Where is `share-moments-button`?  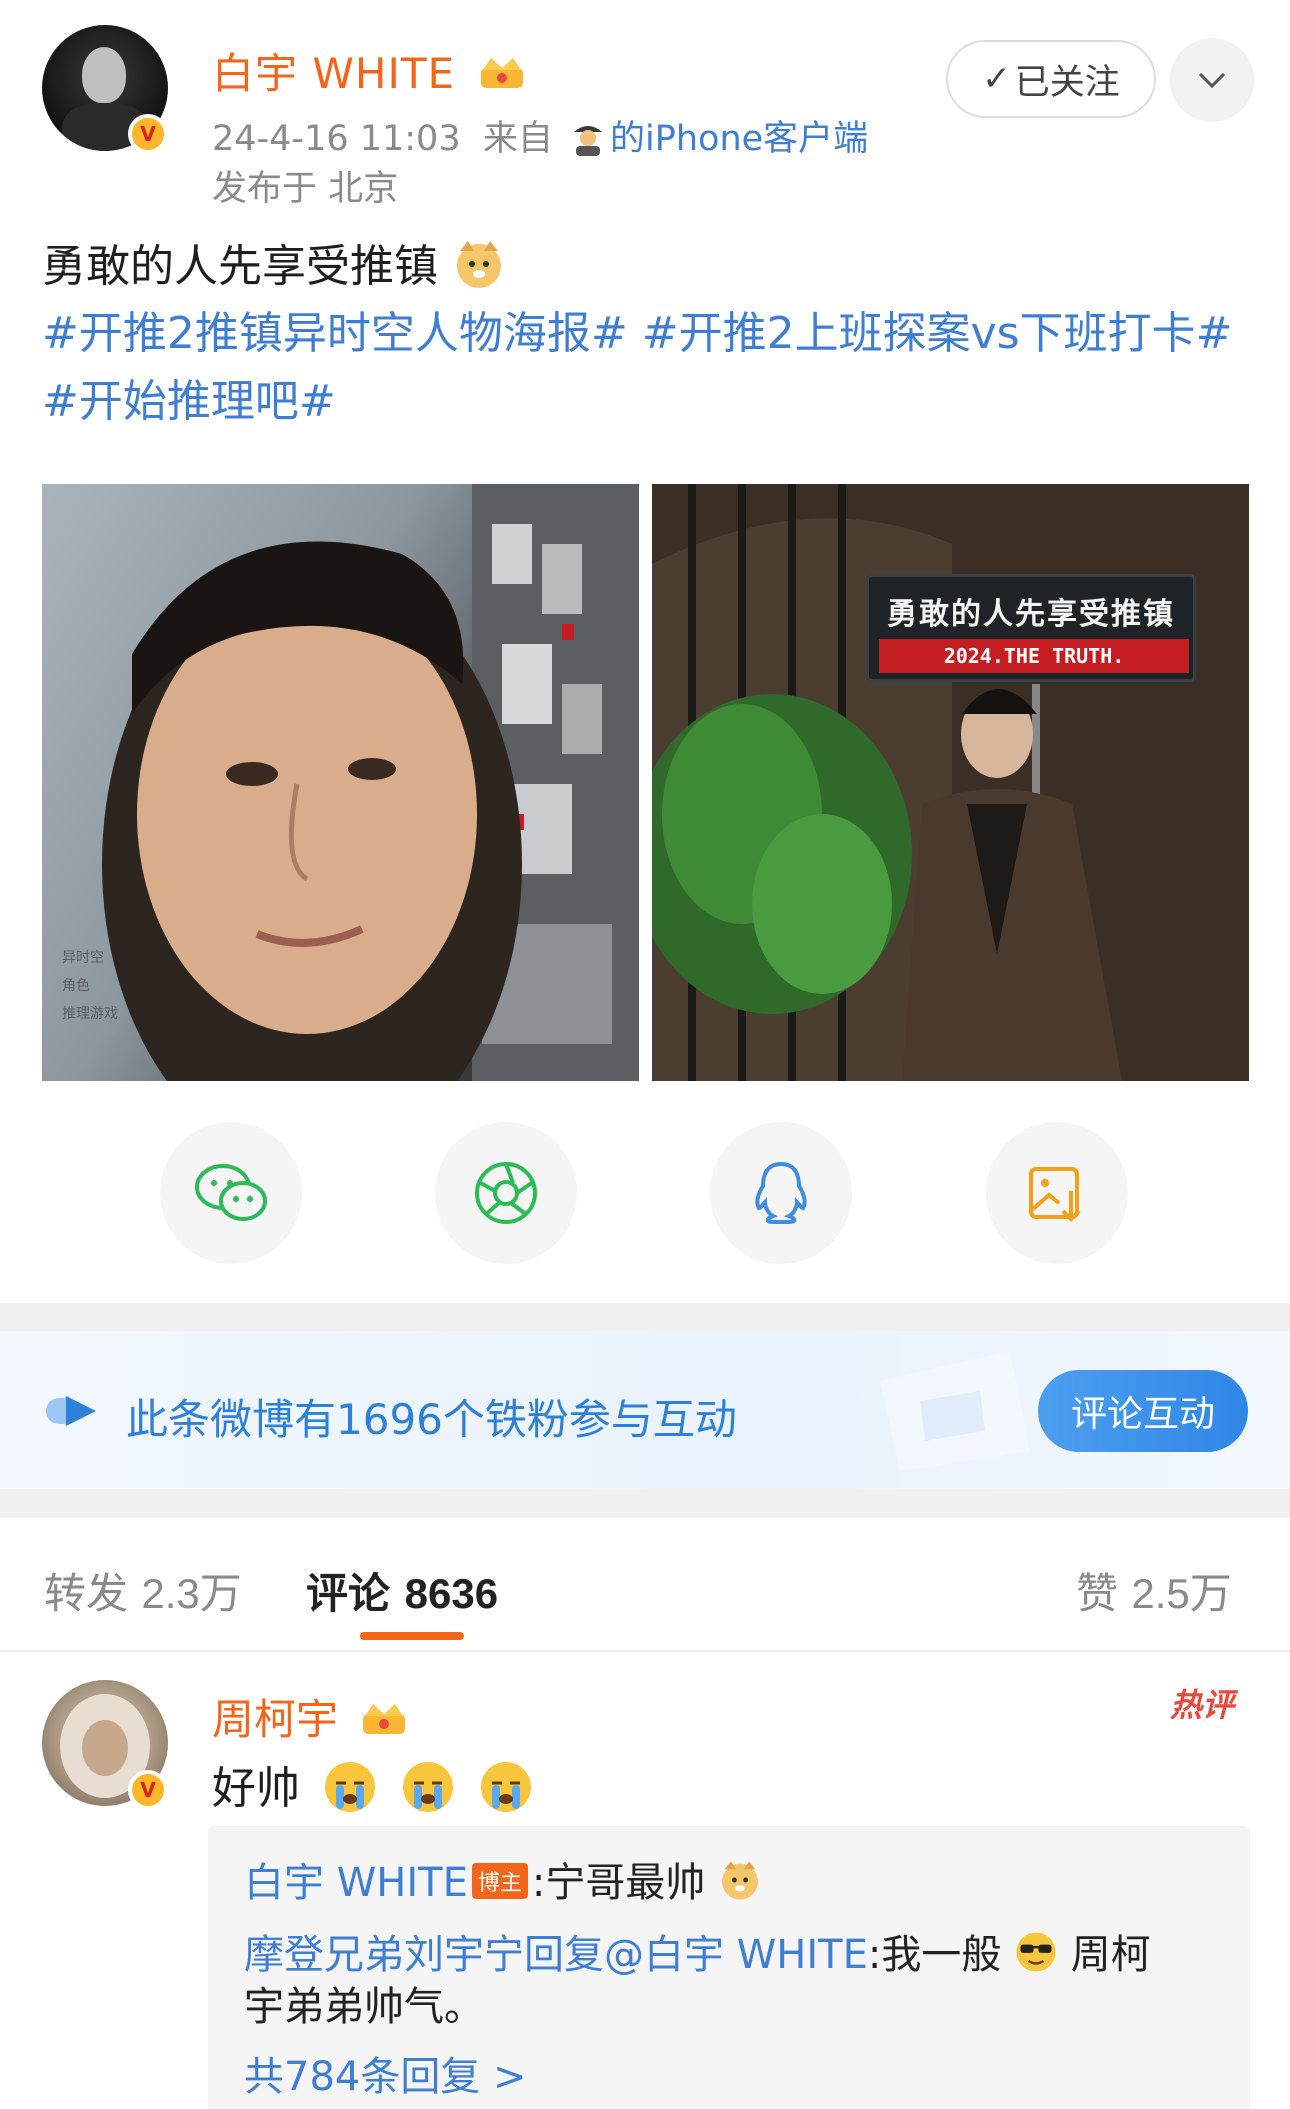
share-moments-button is located at coordinates (506, 1193).